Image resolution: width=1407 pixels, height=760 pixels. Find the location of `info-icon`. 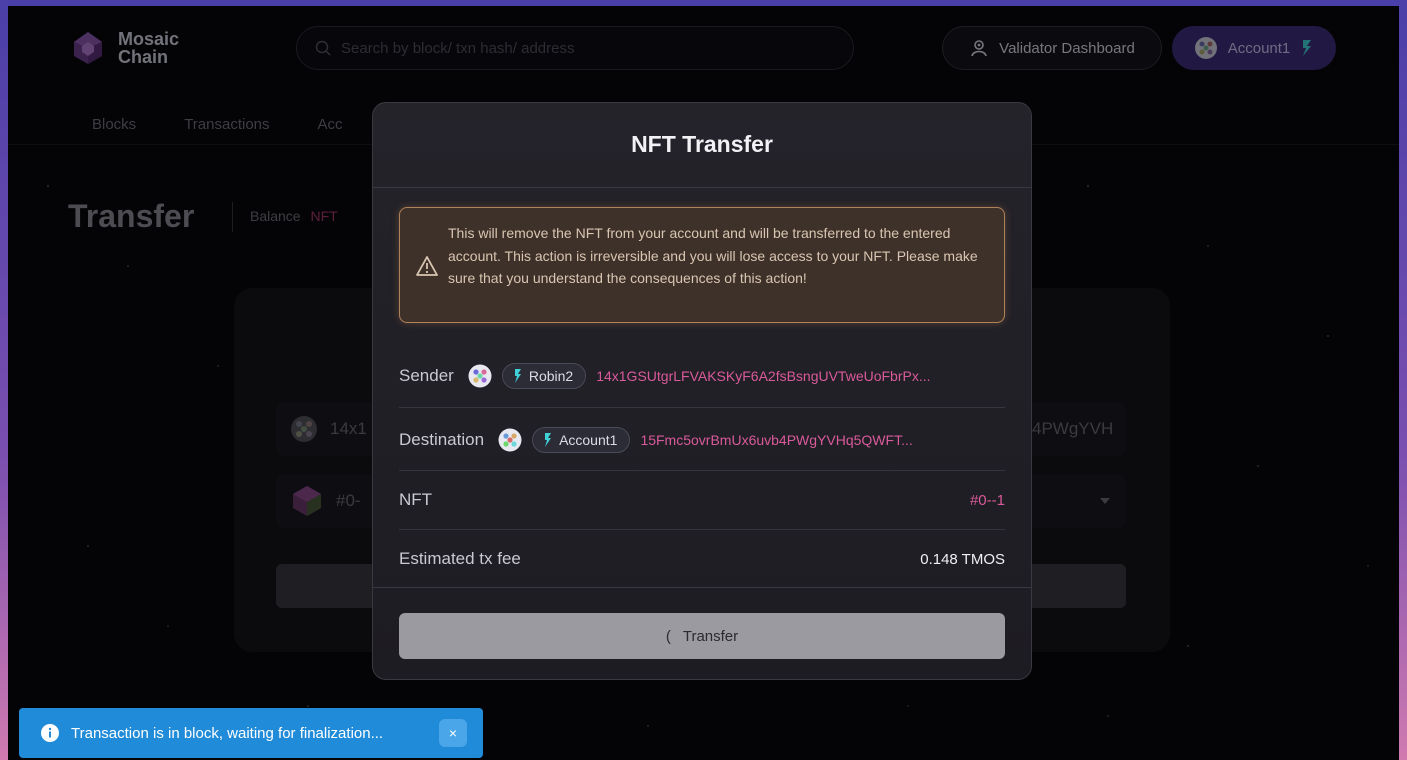

info-icon is located at coordinates (50, 733).